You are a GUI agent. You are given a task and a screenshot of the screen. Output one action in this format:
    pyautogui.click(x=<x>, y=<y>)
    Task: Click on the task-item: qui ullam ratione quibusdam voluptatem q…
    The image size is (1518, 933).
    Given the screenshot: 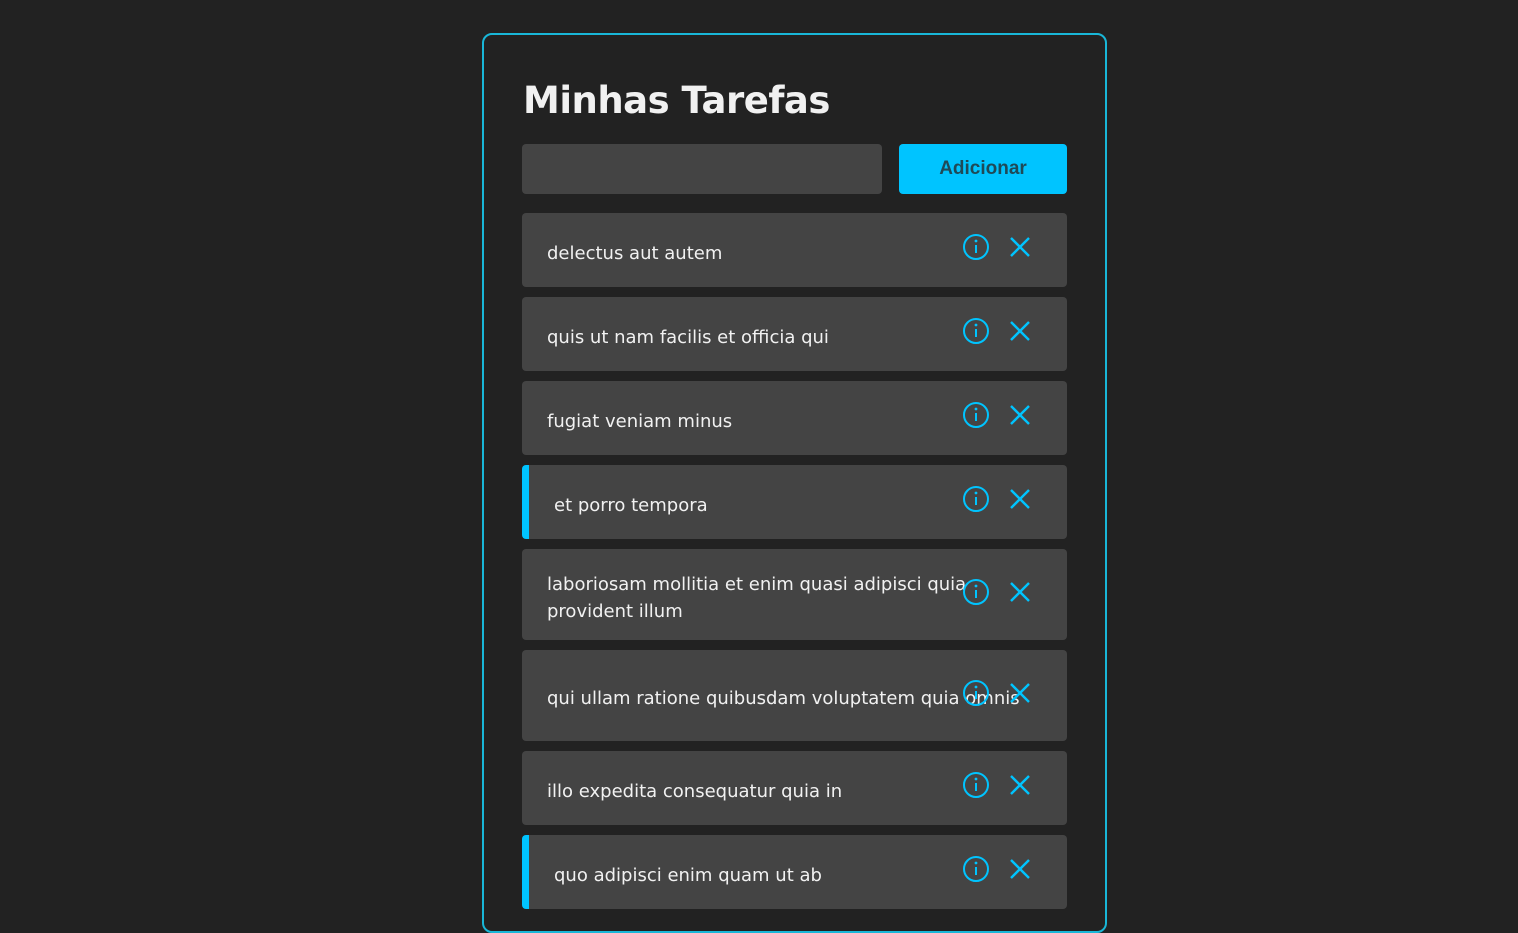 What is the action you would take?
    pyautogui.click(x=794, y=695)
    